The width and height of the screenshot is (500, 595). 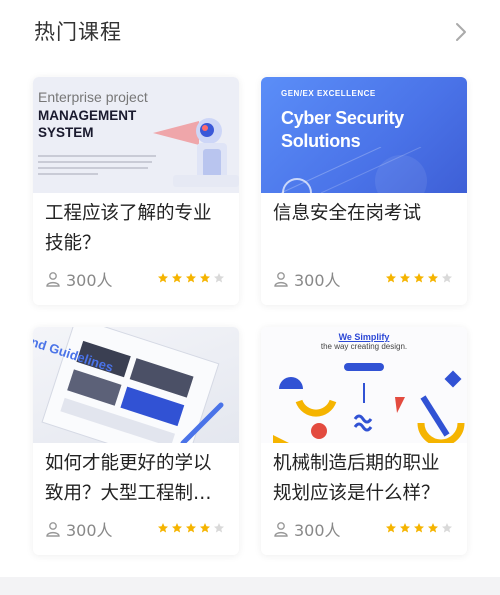 I want to click on course-thumbnail: Enterprise project MANAGEMENT SYSTEM, so click(x=136, y=135).